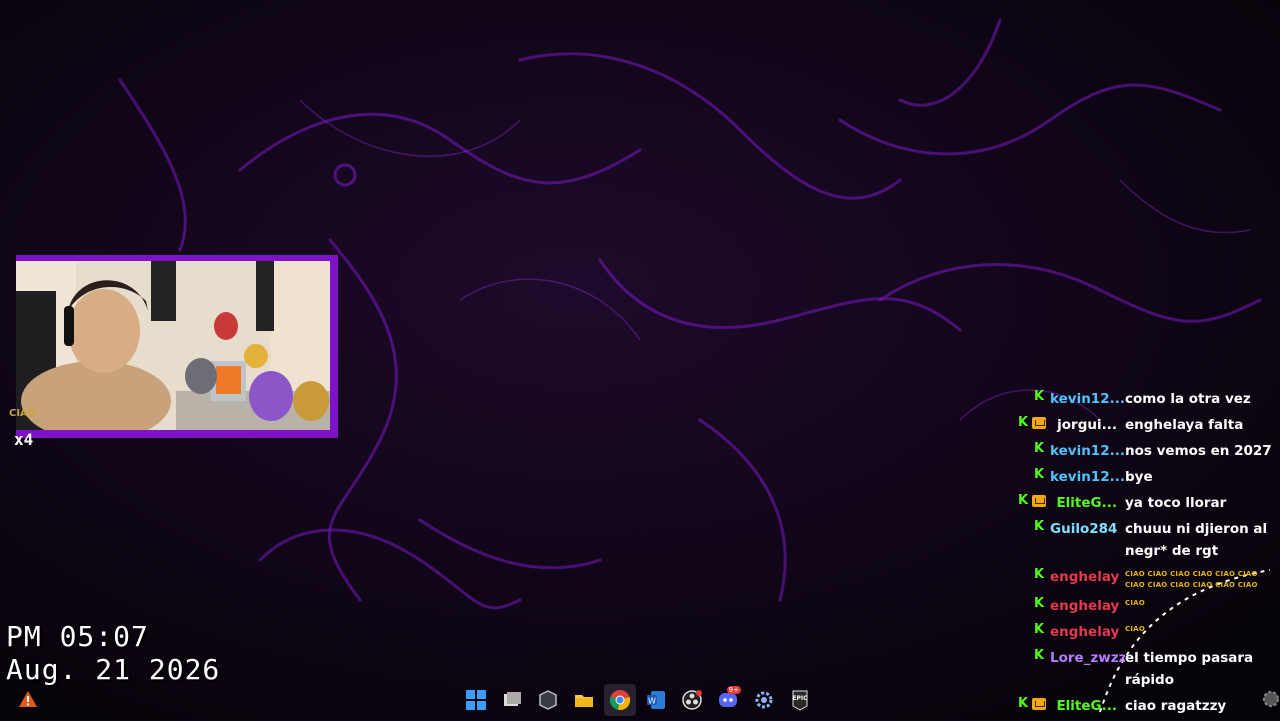  I want to click on chrome-icon, so click(620, 700).